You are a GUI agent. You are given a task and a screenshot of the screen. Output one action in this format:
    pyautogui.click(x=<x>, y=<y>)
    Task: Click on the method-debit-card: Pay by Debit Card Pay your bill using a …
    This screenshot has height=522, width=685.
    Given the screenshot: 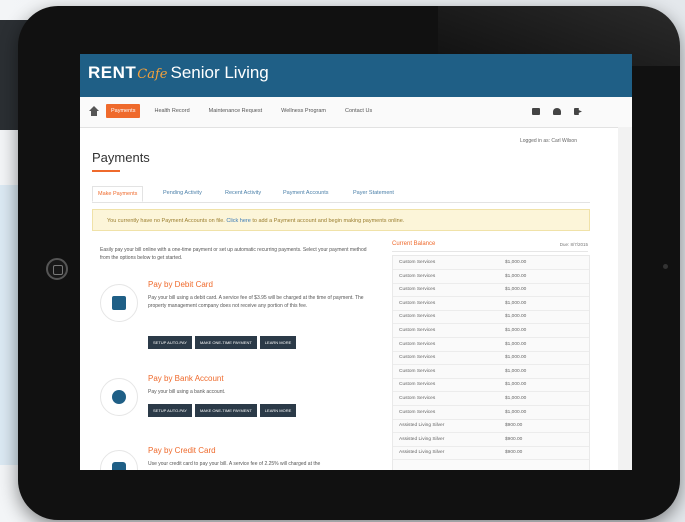 What is the action you would take?
    pyautogui.click(x=245, y=317)
    